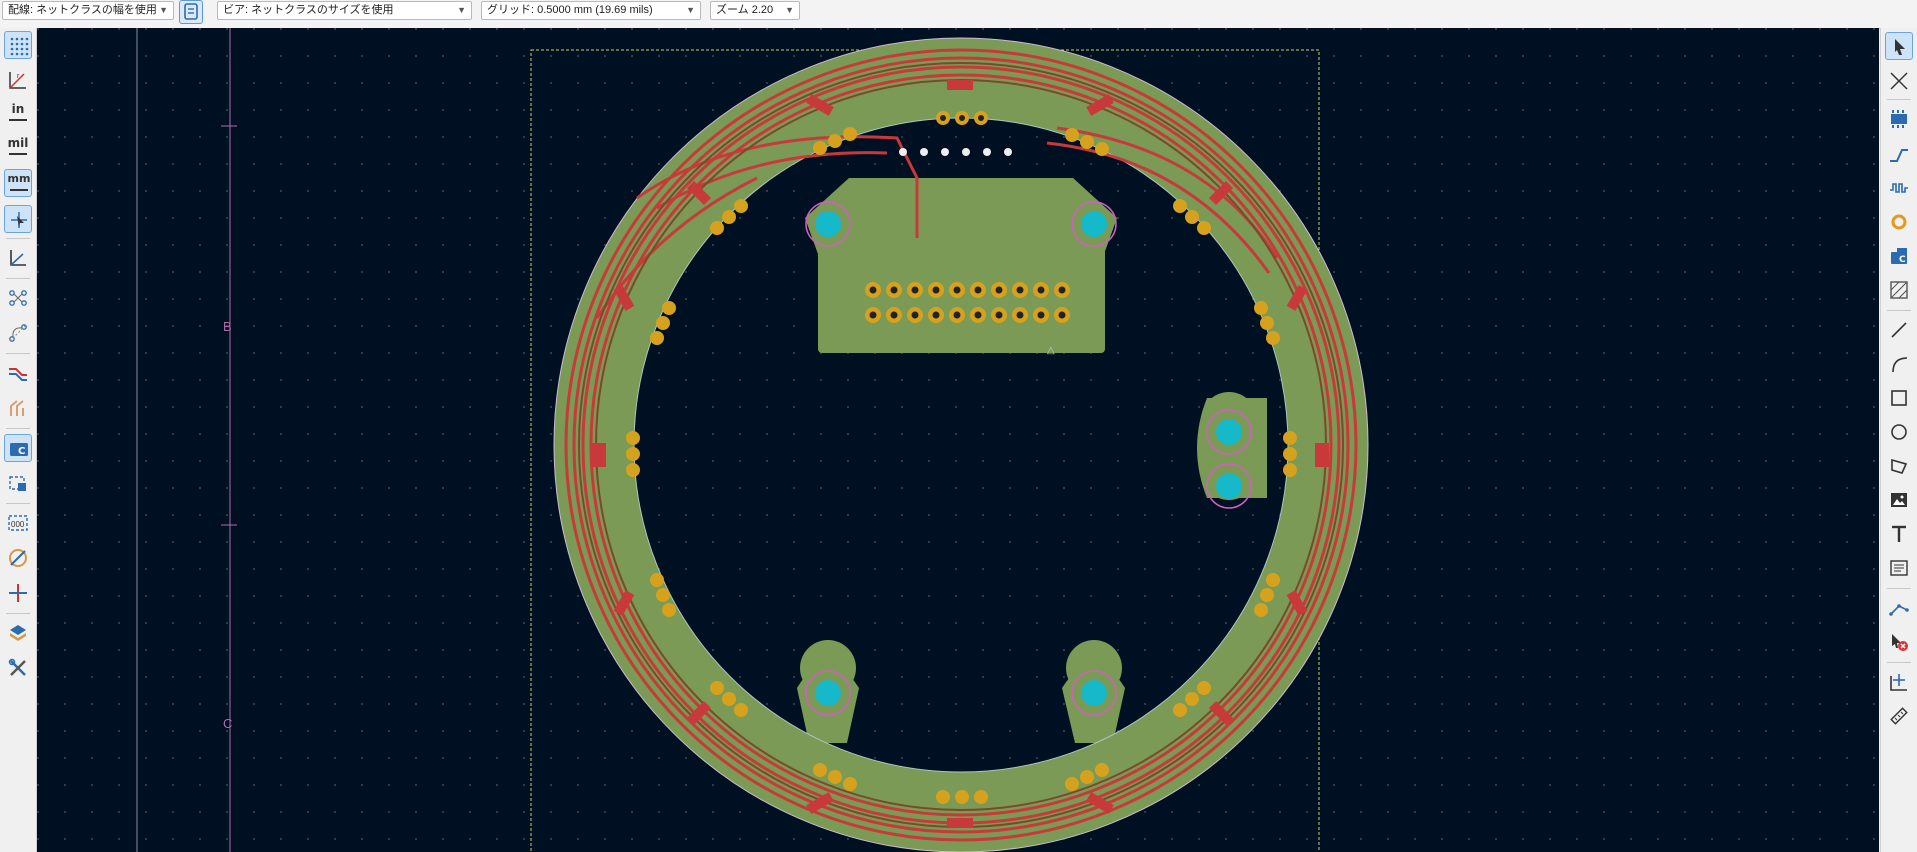  I want to click on add-zone-button: C, so click(1899, 256).